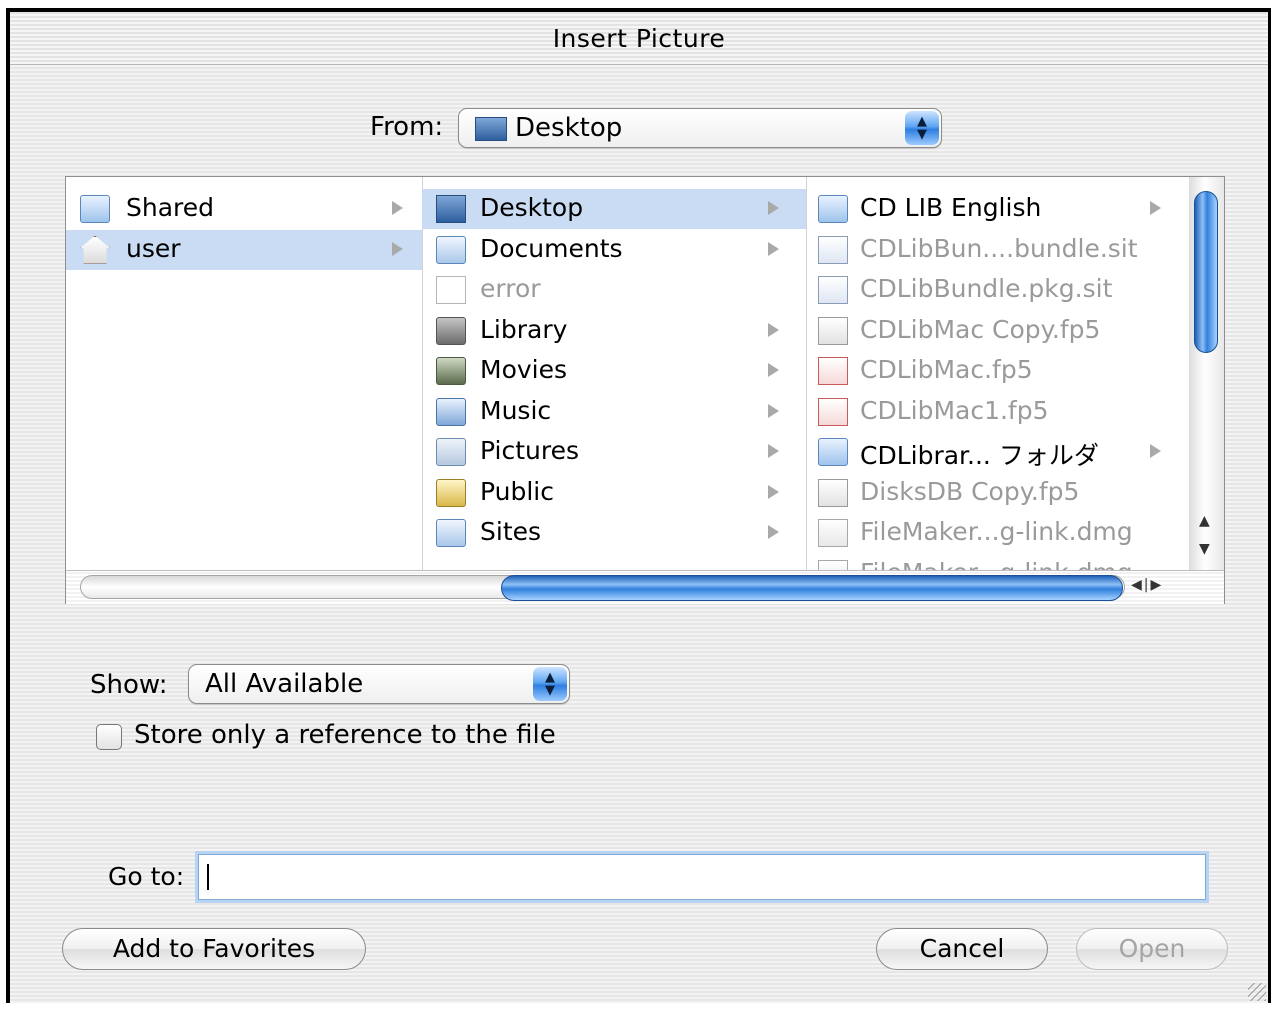  I want to click on browser-item-name: Movies, so click(524, 369).